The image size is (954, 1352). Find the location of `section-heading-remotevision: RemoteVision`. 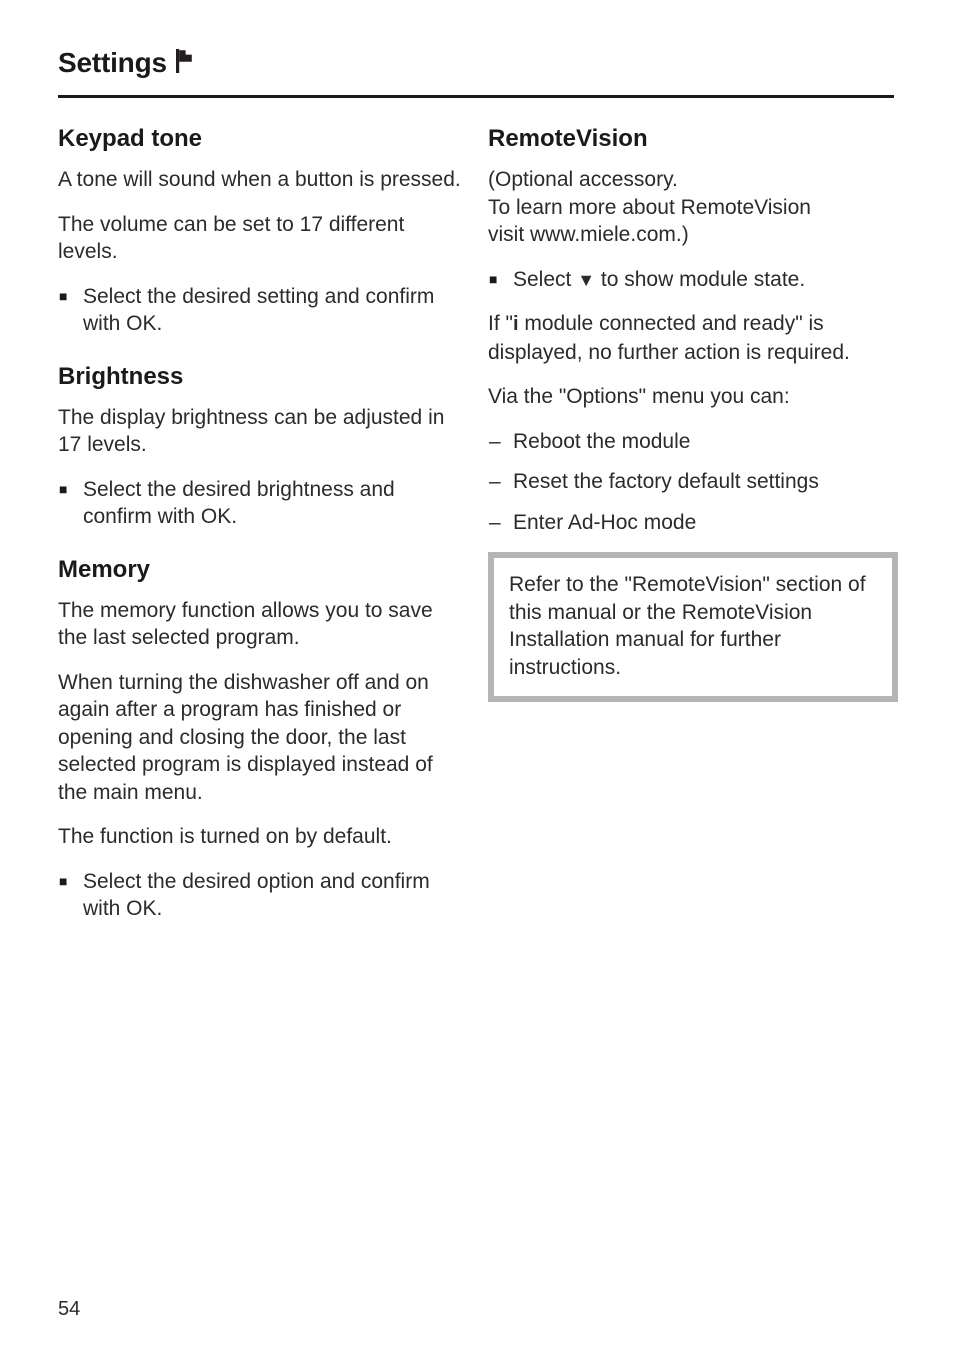

section-heading-remotevision: RemoteVision is located at coordinates (568, 138).